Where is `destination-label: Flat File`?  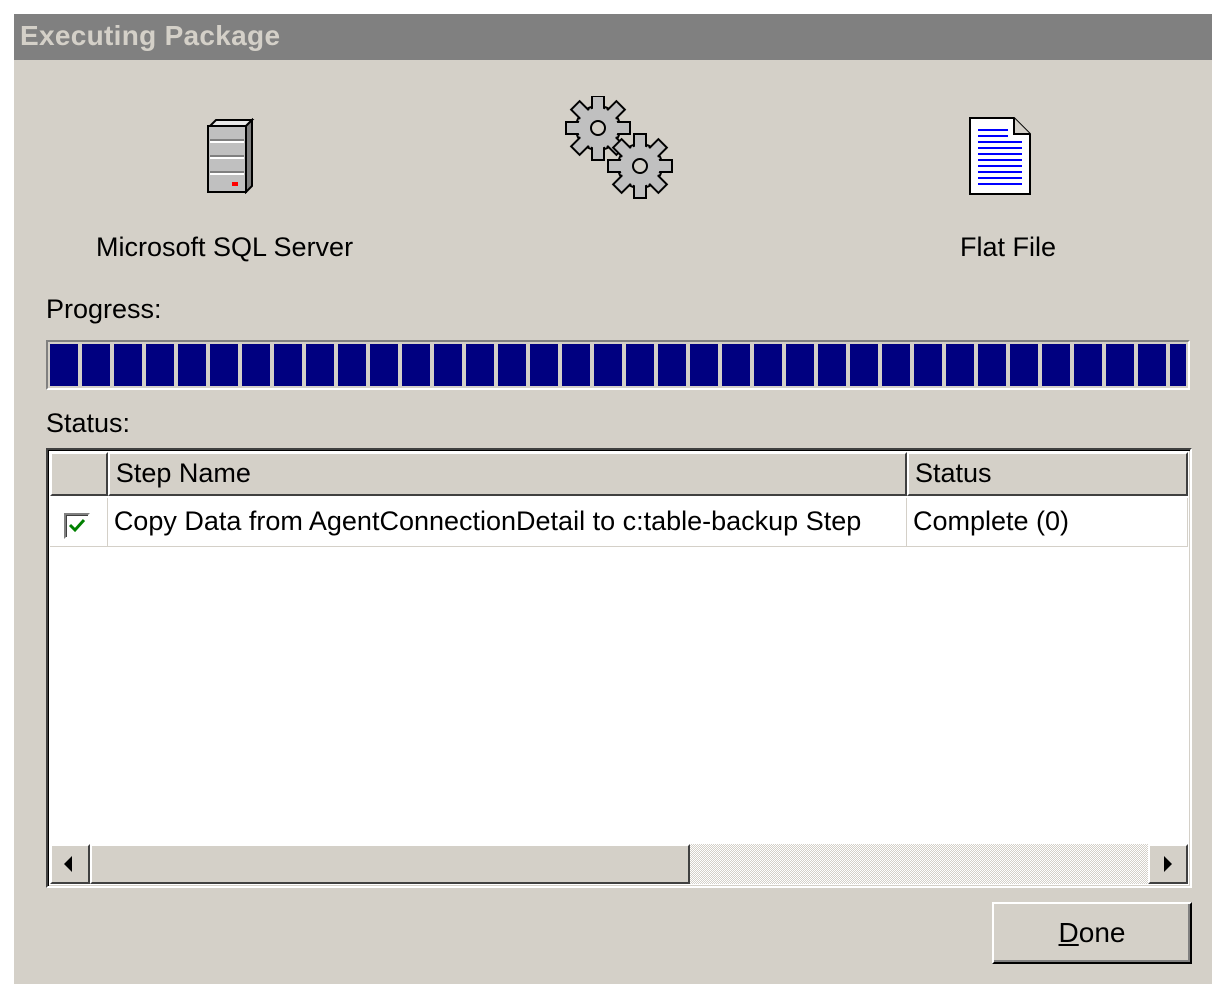 destination-label: Flat File is located at coordinates (1008, 247).